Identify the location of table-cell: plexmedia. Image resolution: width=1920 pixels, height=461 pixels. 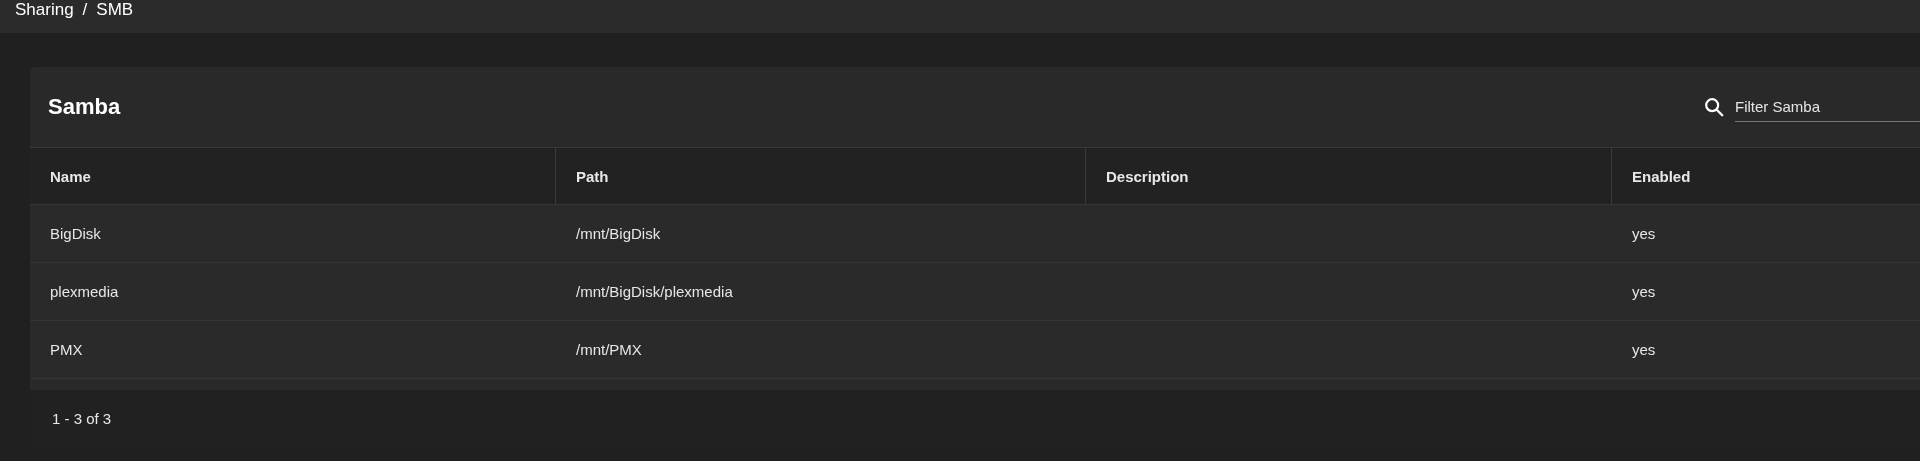
(84, 291).